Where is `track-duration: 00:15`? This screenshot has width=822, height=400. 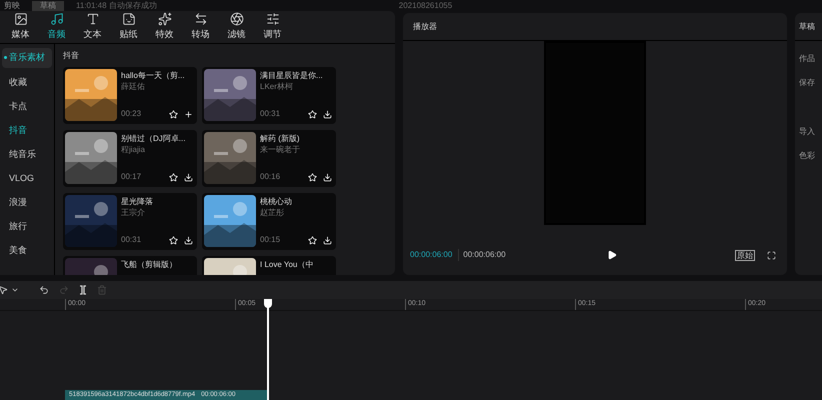 track-duration: 00:15 is located at coordinates (270, 240).